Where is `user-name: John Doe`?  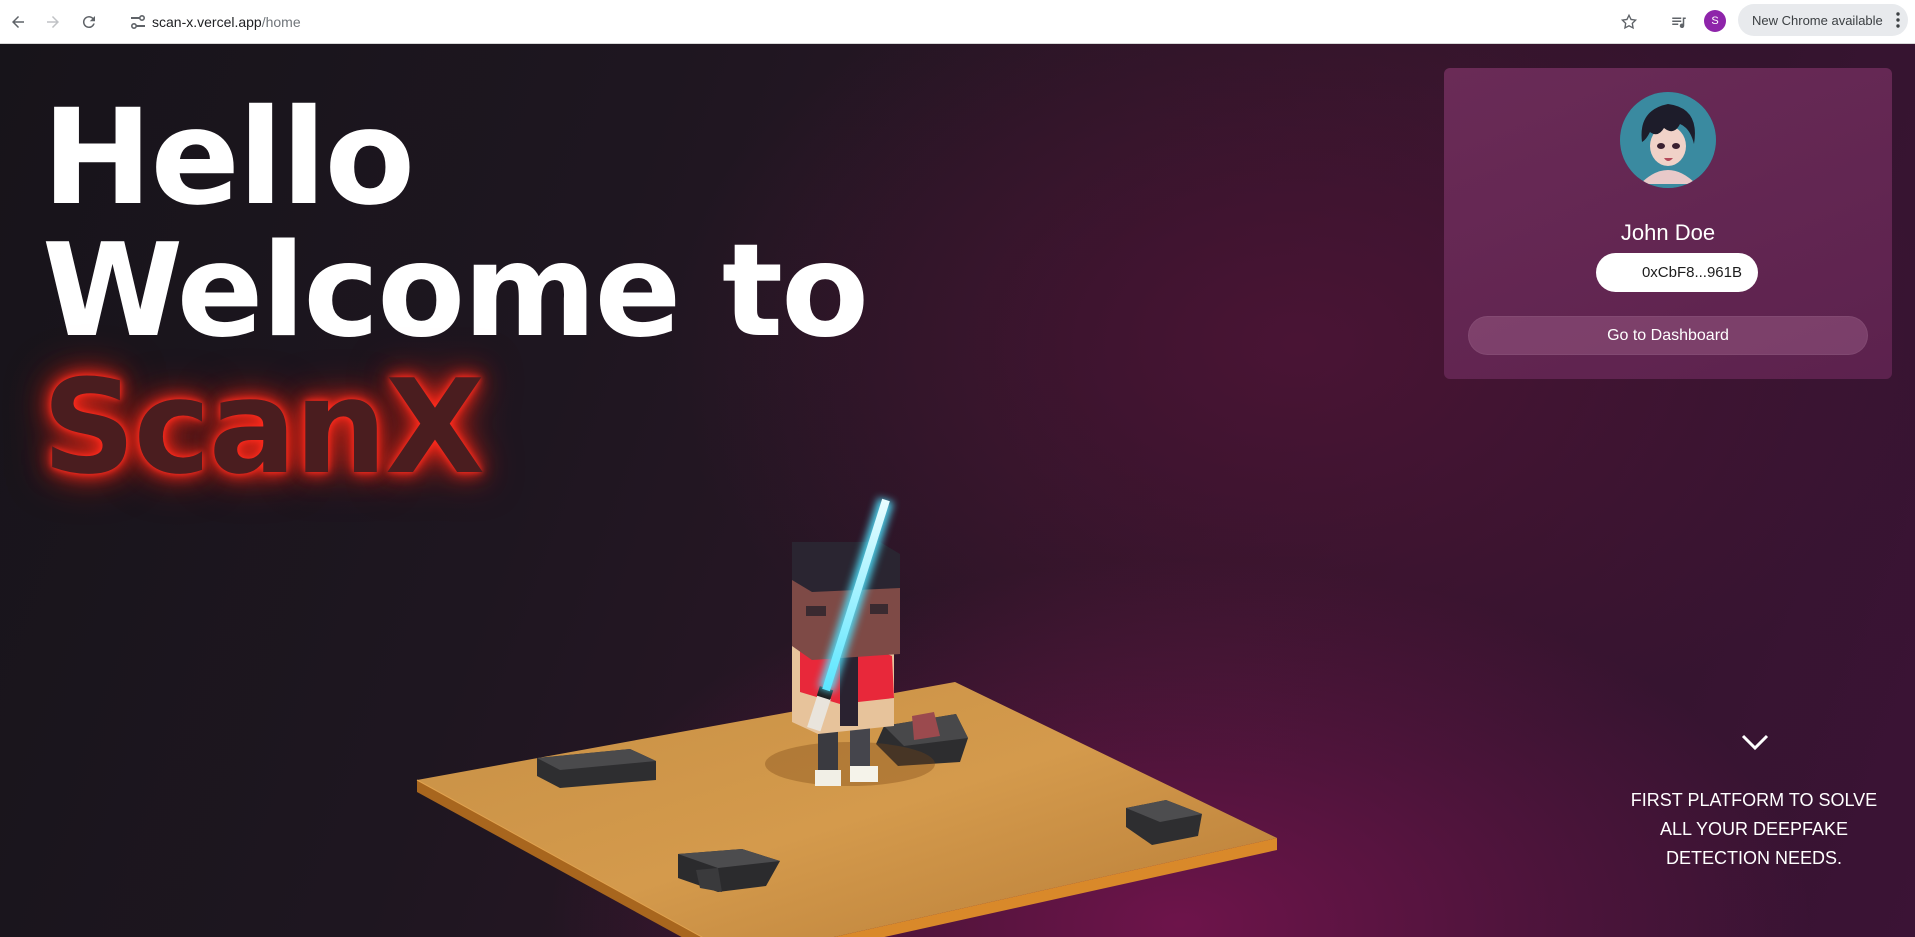 user-name: John Doe is located at coordinates (1668, 232).